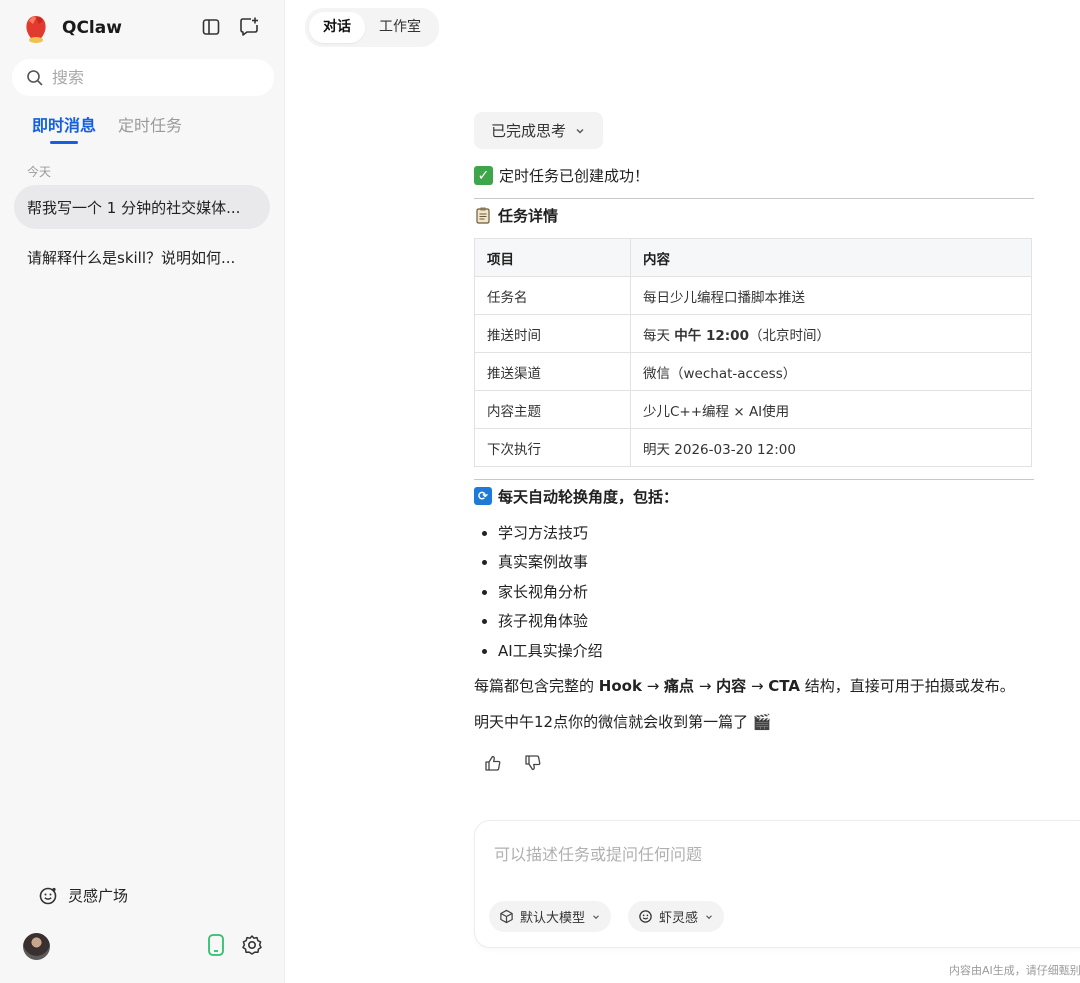  What do you see at coordinates (150, 128) in the screenshot?
I see `tab-scheduled-tasks: 定时任务` at bounding box center [150, 128].